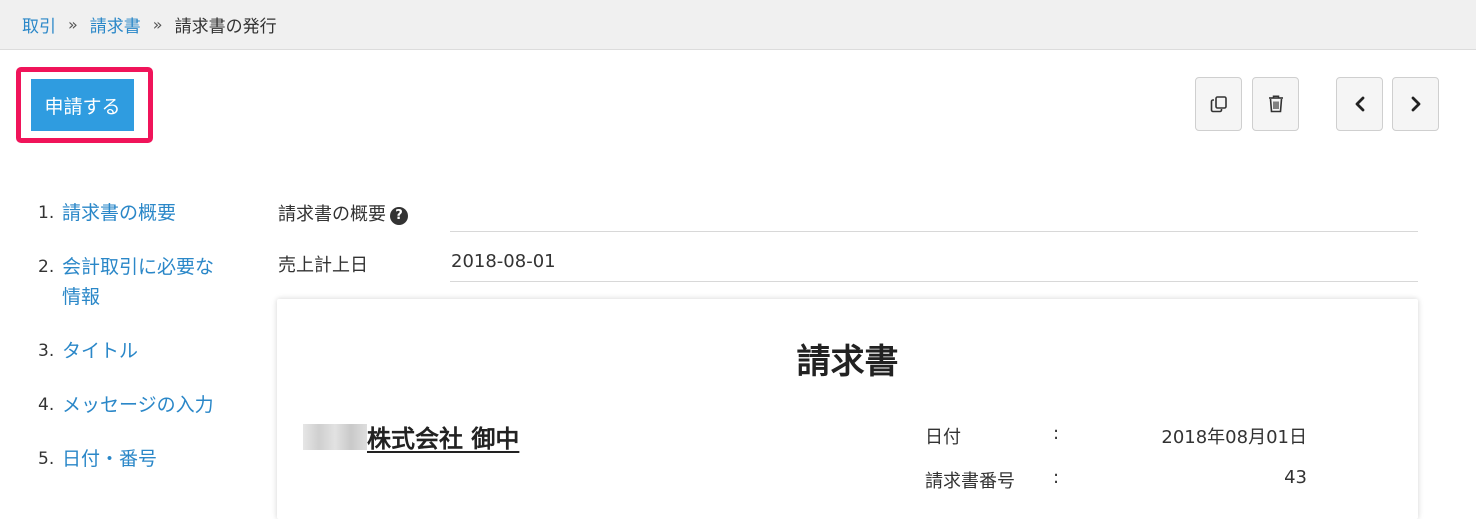  I want to click on section-nav-item: 2. 会計取引に必要な情報, so click(130, 282).